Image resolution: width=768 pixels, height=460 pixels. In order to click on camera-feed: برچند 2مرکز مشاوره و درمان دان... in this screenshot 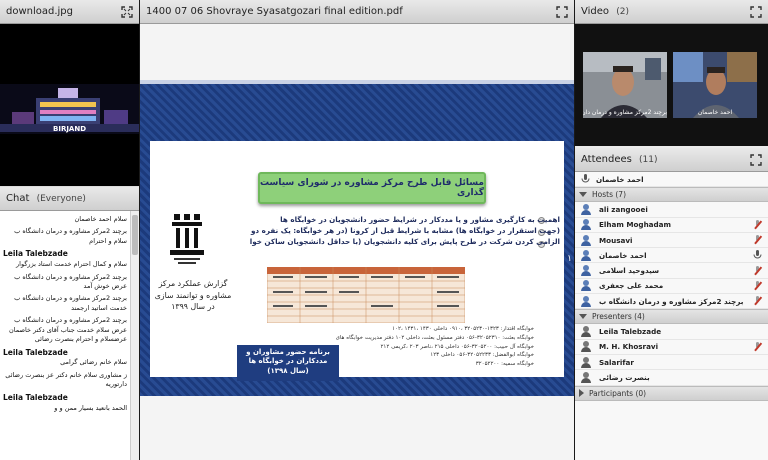, I will do `click(625, 85)`.